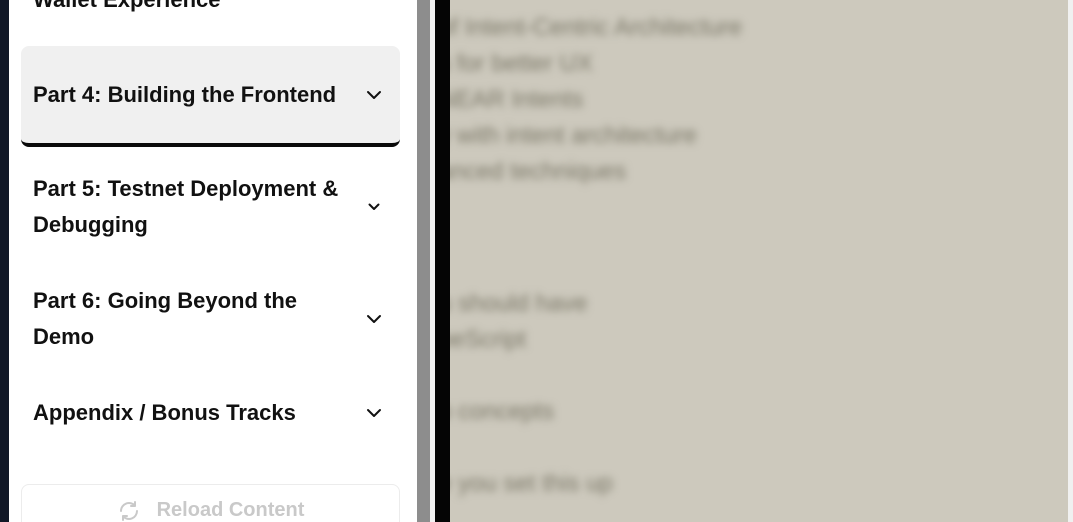  Describe the element at coordinates (517, 99) in the screenshot. I see `content-line: NEAR Intents` at that location.